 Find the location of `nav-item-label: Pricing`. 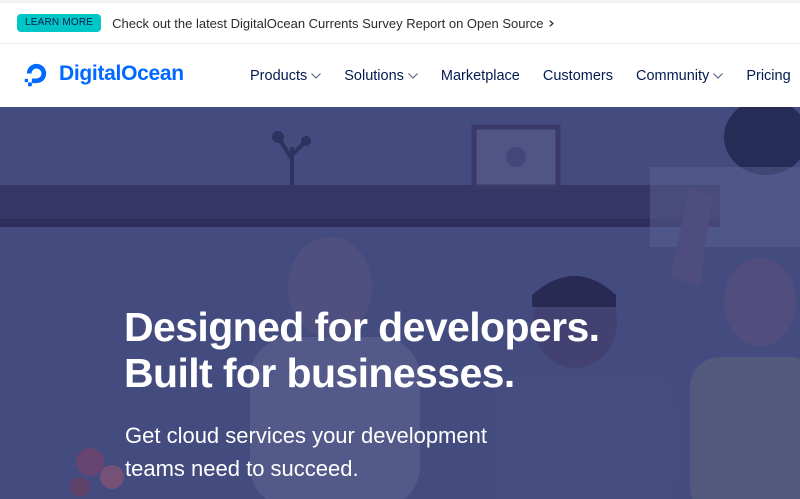

nav-item-label: Pricing is located at coordinates (768, 75).